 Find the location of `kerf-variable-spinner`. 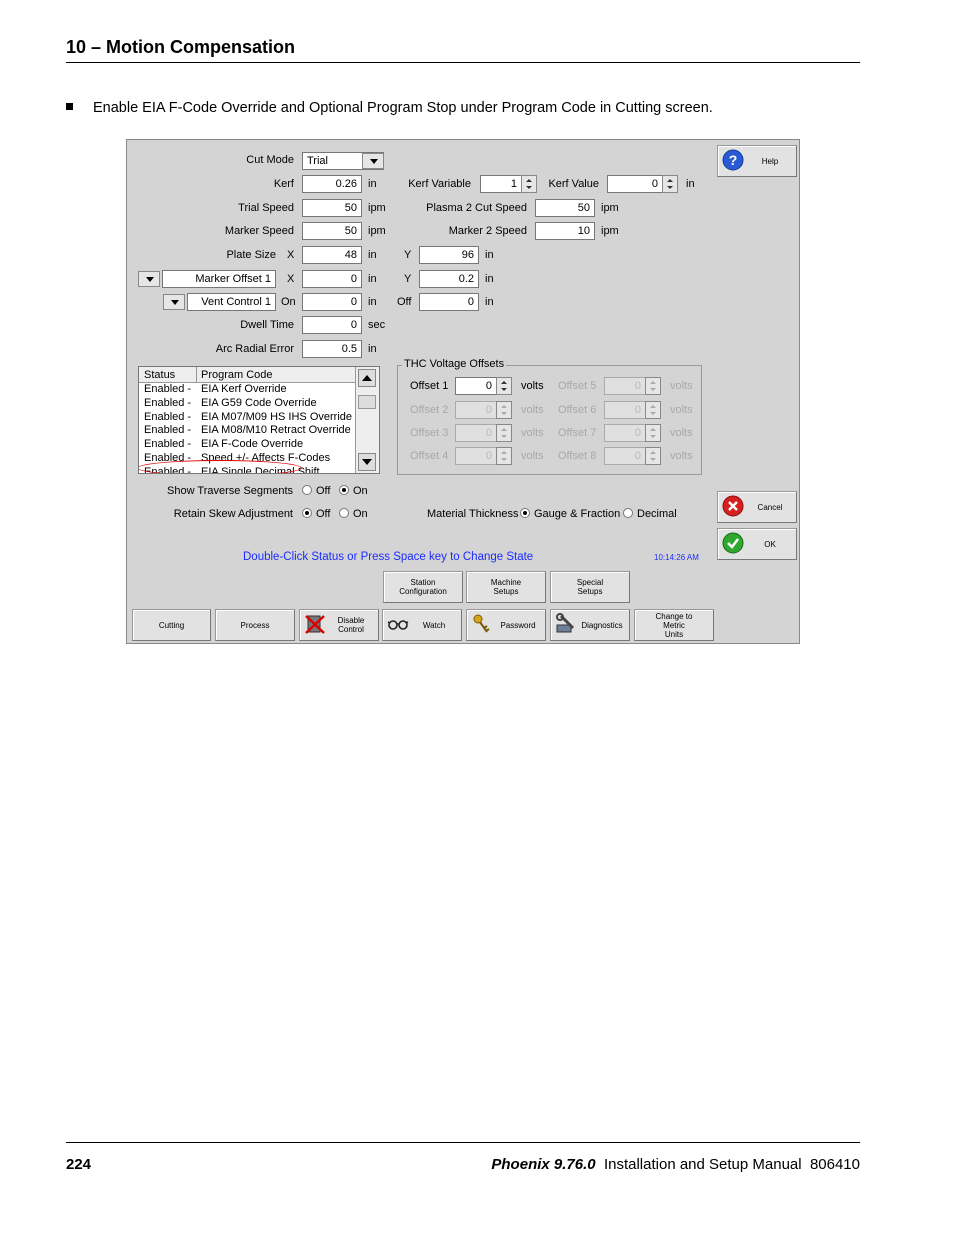

kerf-variable-spinner is located at coordinates (529, 184).